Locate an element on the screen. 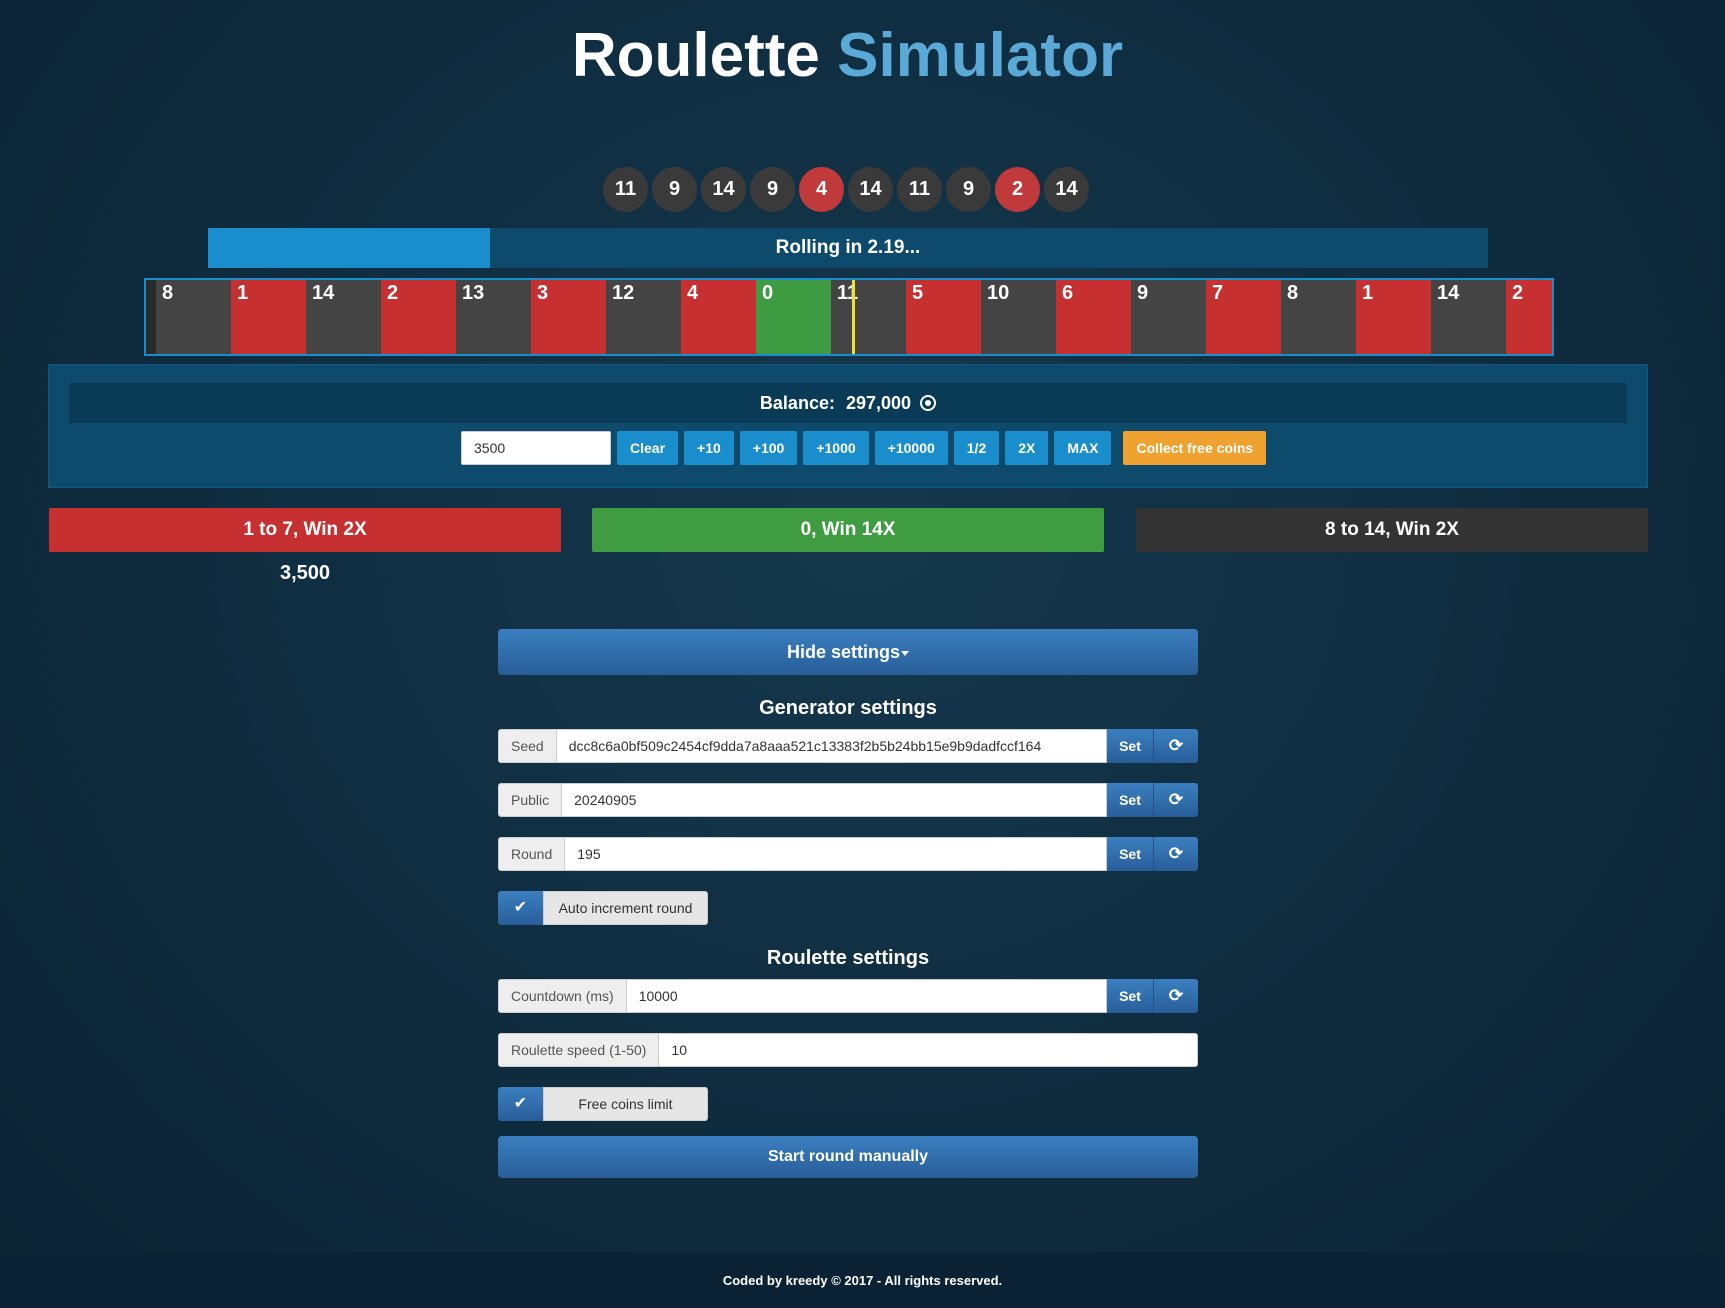 This screenshot has height=1308, width=1725. seed-label: Seed is located at coordinates (527, 746).